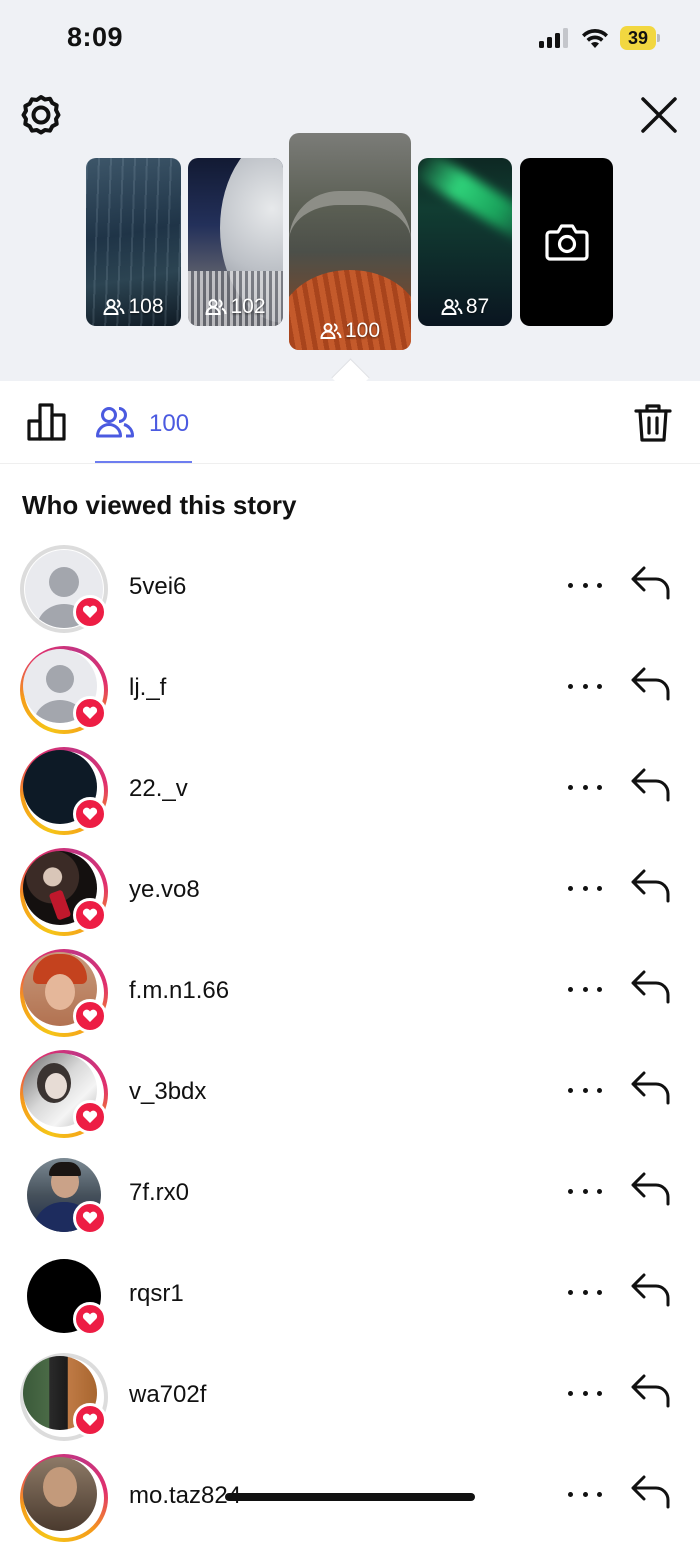 The image size is (700, 1555). What do you see at coordinates (465, 242) in the screenshot?
I see `story-thumbnail: 87` at bounding box center [465, 242].